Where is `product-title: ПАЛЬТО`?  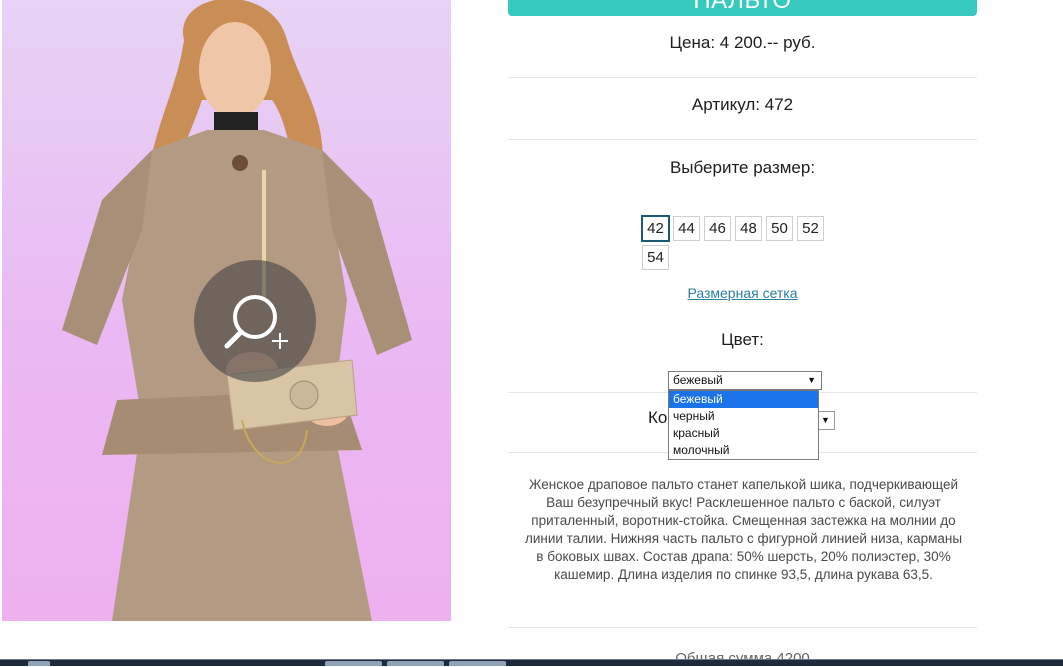
product-title: ПАЛЬТО is located at coordinates (742, 8).